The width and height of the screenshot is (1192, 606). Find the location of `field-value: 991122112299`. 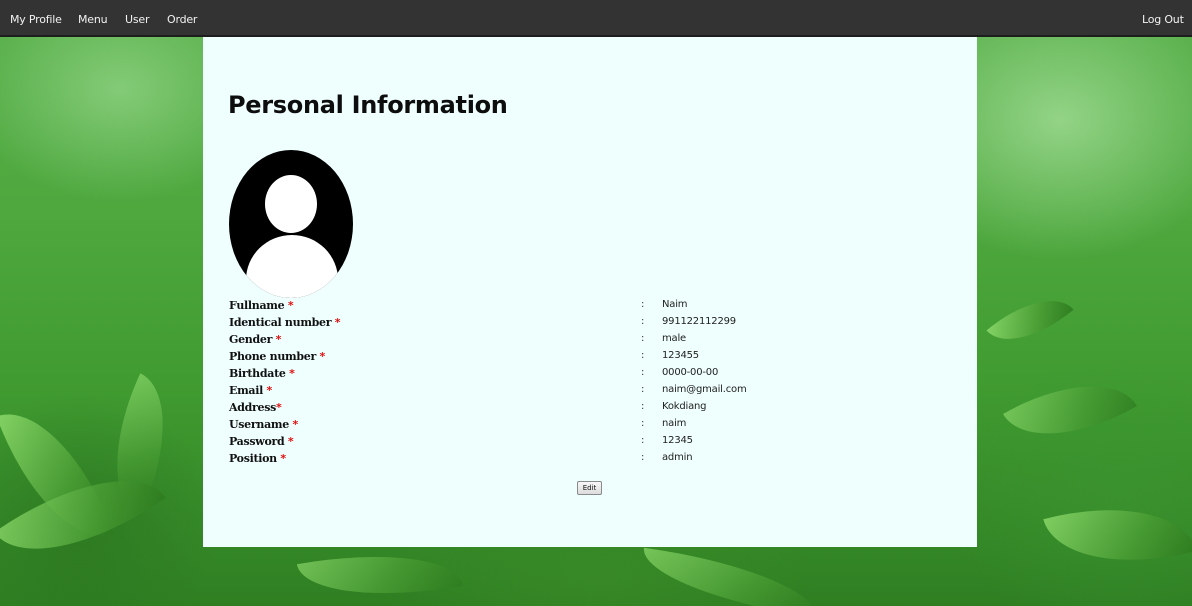

field-value: 991122112299 is located at coordinates (699, 321).